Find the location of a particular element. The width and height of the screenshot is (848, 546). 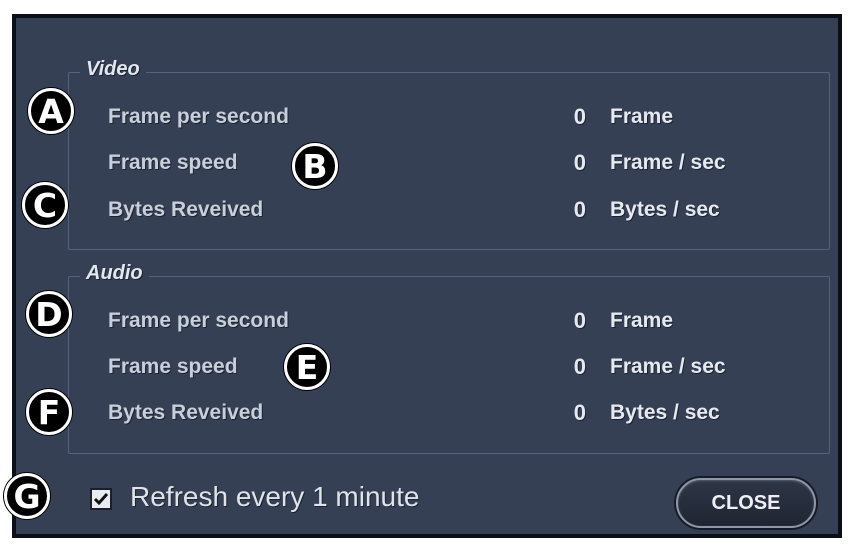

video-frame-speed-value: 0 is located at coordinates (579, 162).